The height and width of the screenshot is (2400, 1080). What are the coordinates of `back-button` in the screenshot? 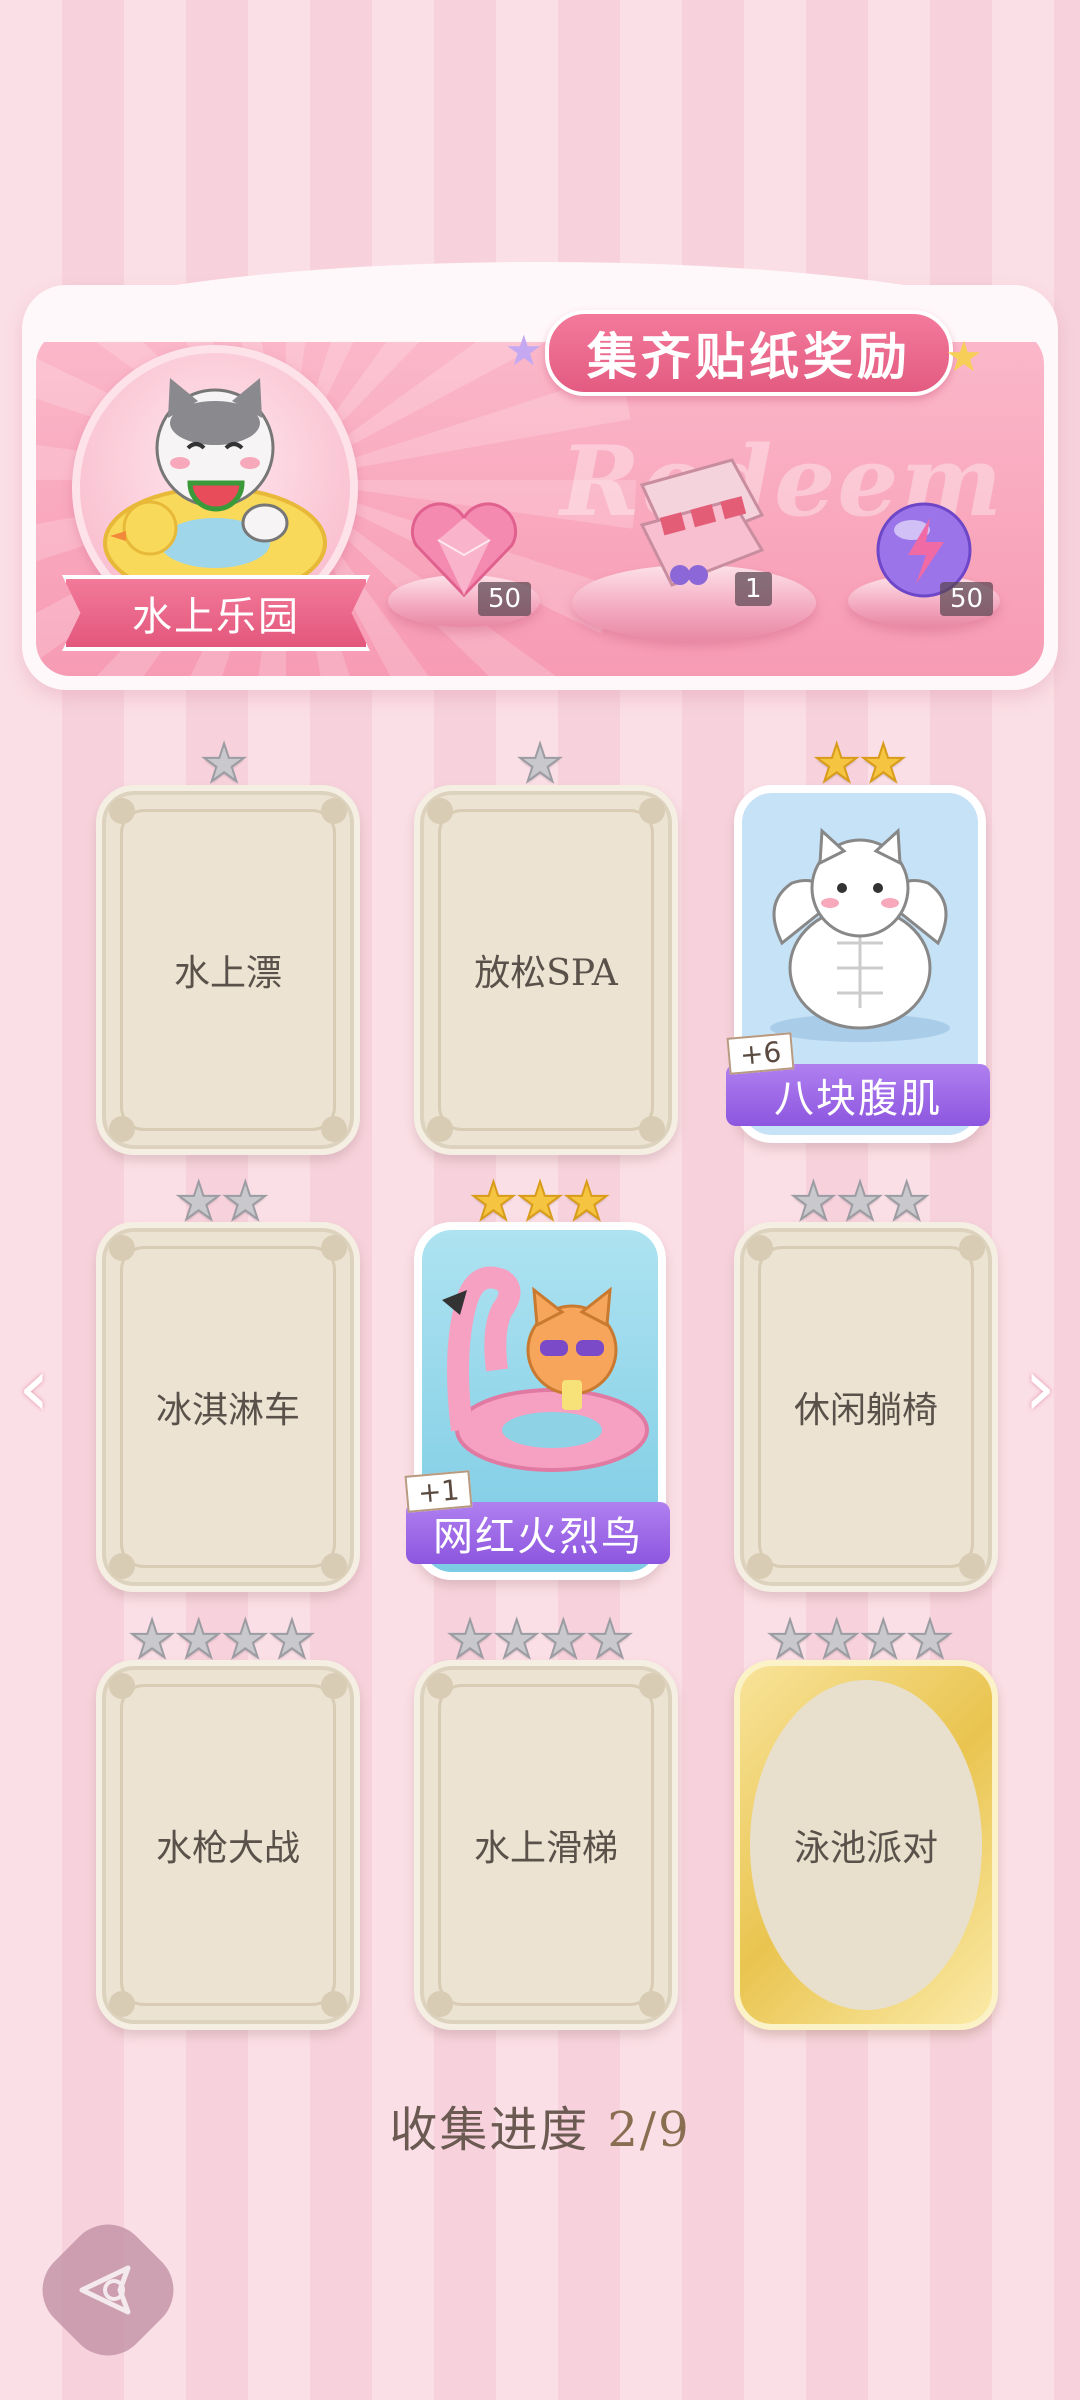 It's located at (108, 2290).